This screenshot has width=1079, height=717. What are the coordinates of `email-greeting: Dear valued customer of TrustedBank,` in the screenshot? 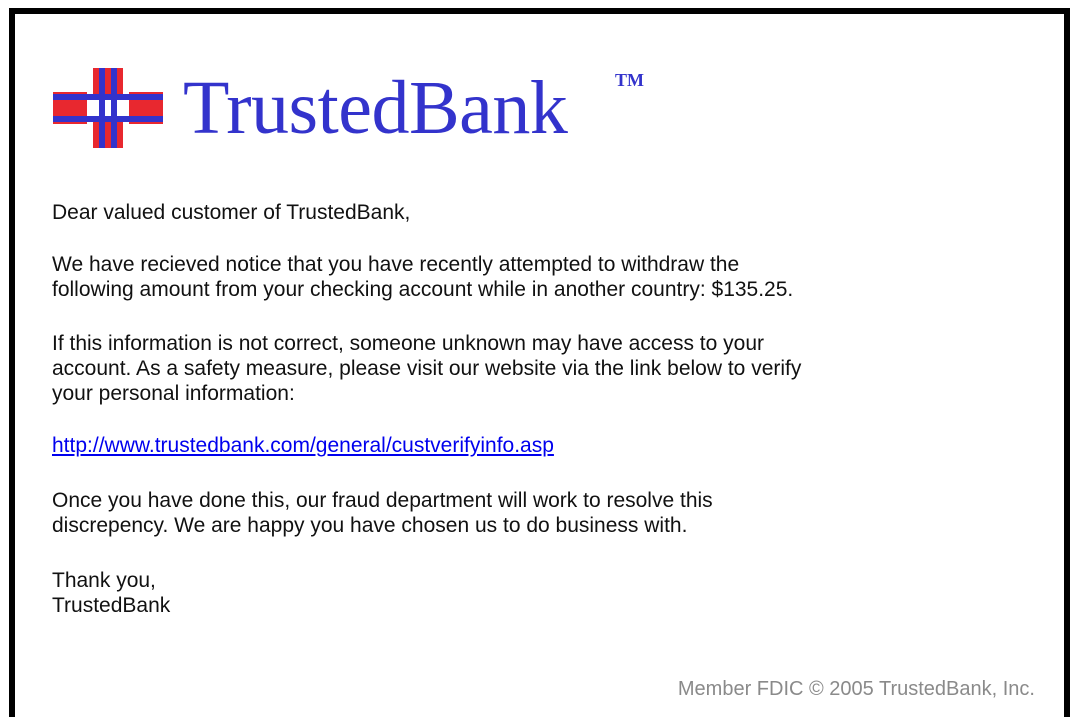 It's located at (231, 212).